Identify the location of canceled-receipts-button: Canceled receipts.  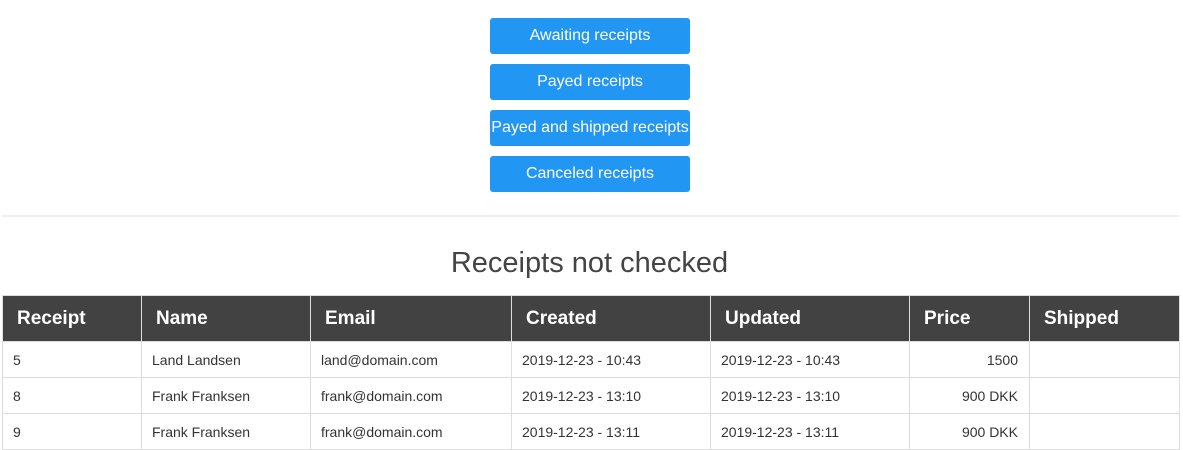
(590, 174).